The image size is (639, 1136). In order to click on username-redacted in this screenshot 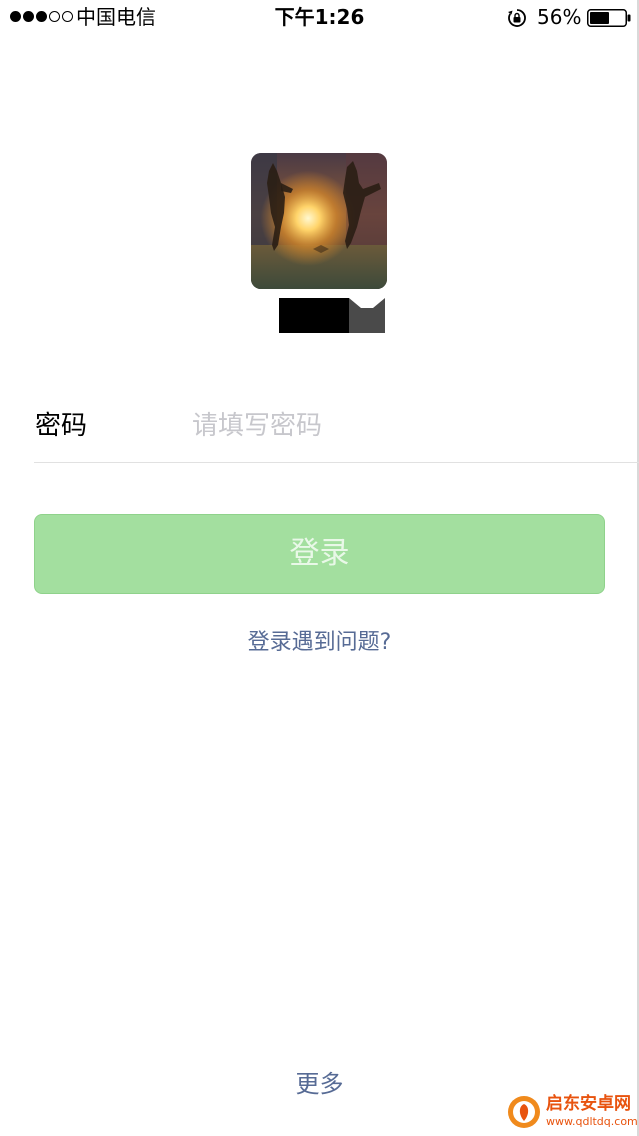, I will do `click(332, 315)`.